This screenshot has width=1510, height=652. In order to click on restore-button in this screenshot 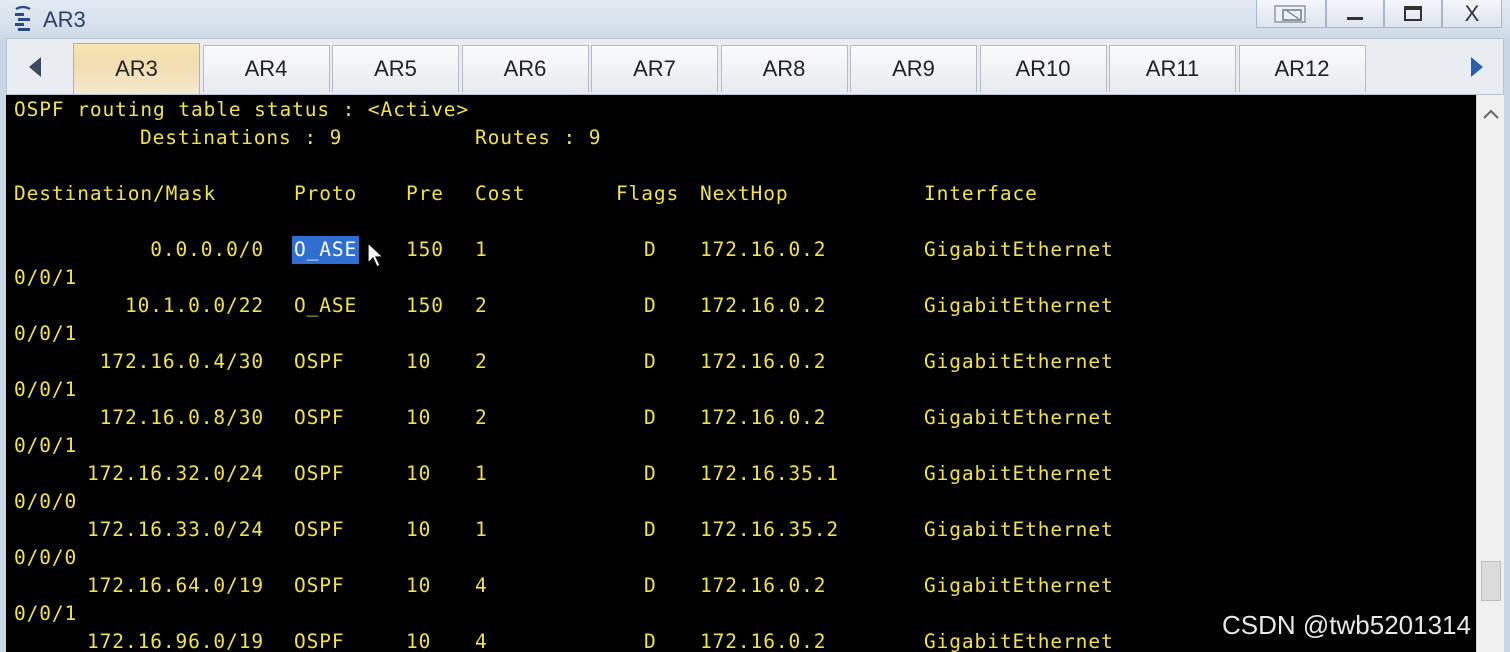, I will do `click(1291, 14)`.